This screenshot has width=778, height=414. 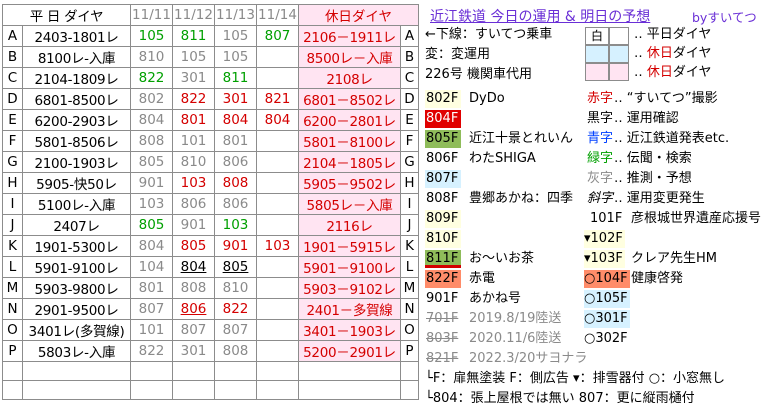 What do you see at coordinates (349, 246) in the screenshot?
I see `row-holiday-diagram: 1901－5915レ` at bounding box center [349, 246].